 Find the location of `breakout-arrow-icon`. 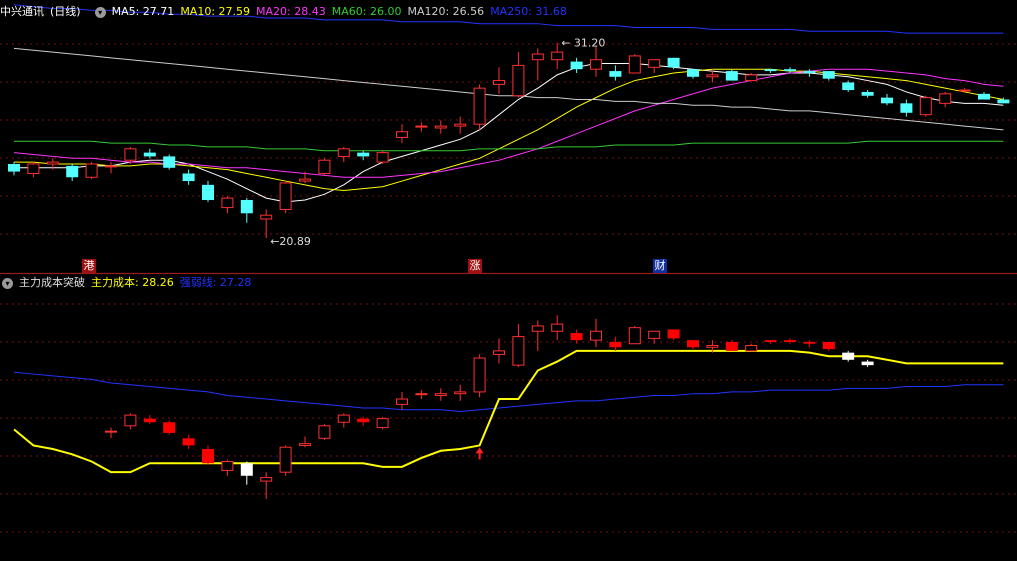

breakout-arrow-icon is located at coordinates (479, 453).